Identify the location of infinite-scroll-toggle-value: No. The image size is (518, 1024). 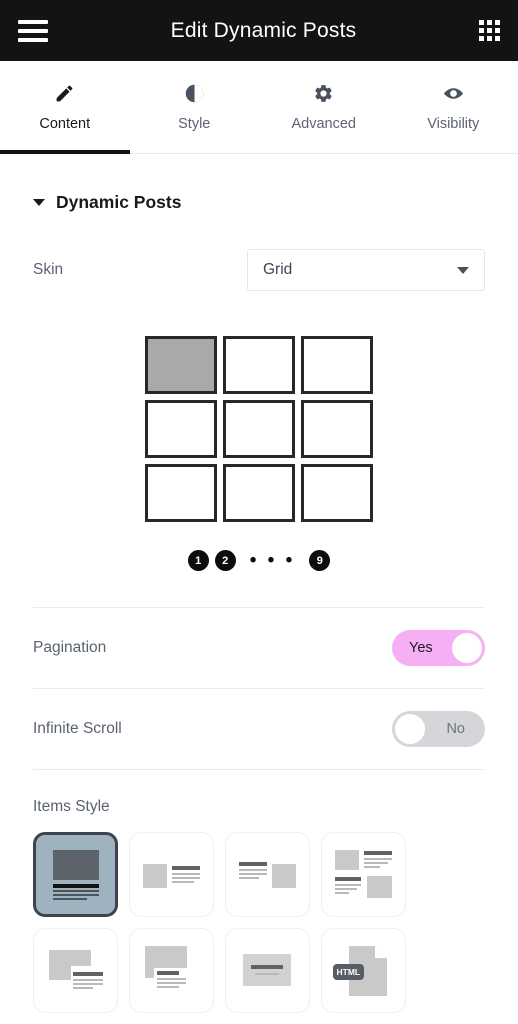
(455, 729).